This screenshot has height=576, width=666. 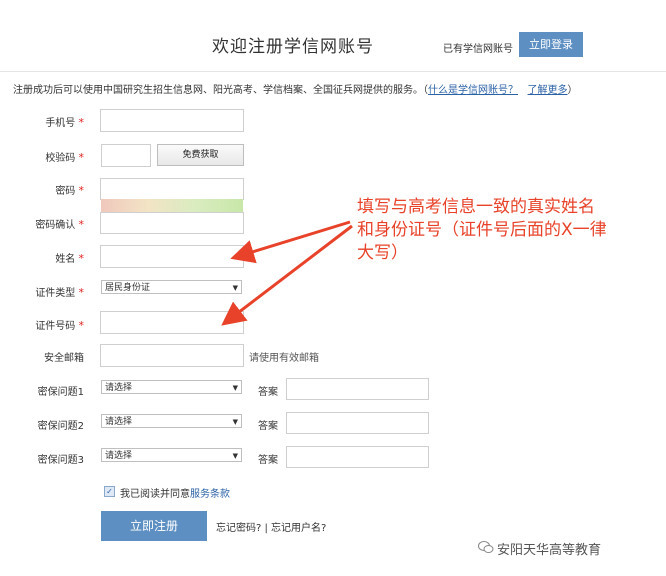 What do you see at coordinates (287, 273) in the screenshot?
I see `annotation-arrows` at bounding box center [287, 273].